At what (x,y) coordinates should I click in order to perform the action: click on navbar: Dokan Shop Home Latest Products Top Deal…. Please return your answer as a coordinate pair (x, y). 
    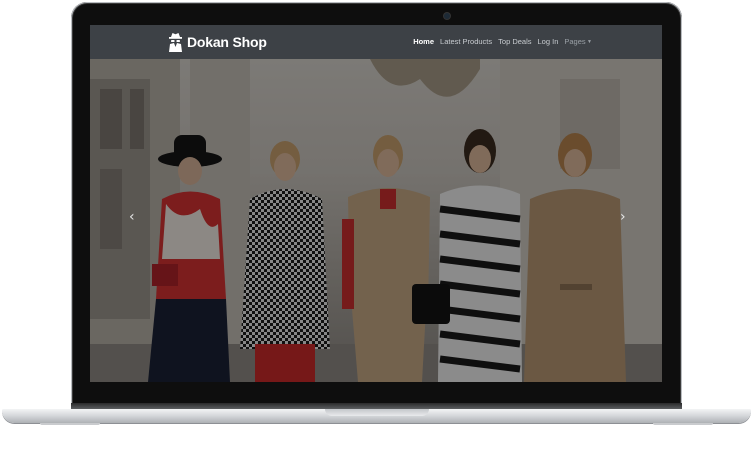
    Looking at the image, I should click on (376, 42).